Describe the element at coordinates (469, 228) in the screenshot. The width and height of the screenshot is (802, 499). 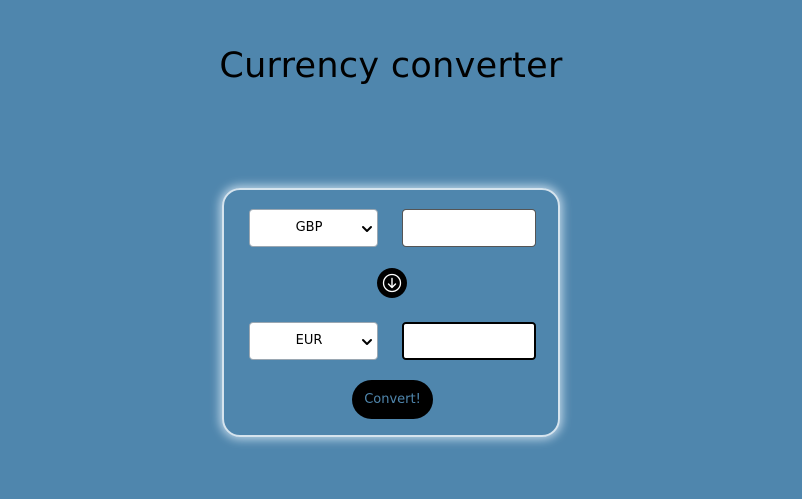
I see `from-amount-input` at that location.